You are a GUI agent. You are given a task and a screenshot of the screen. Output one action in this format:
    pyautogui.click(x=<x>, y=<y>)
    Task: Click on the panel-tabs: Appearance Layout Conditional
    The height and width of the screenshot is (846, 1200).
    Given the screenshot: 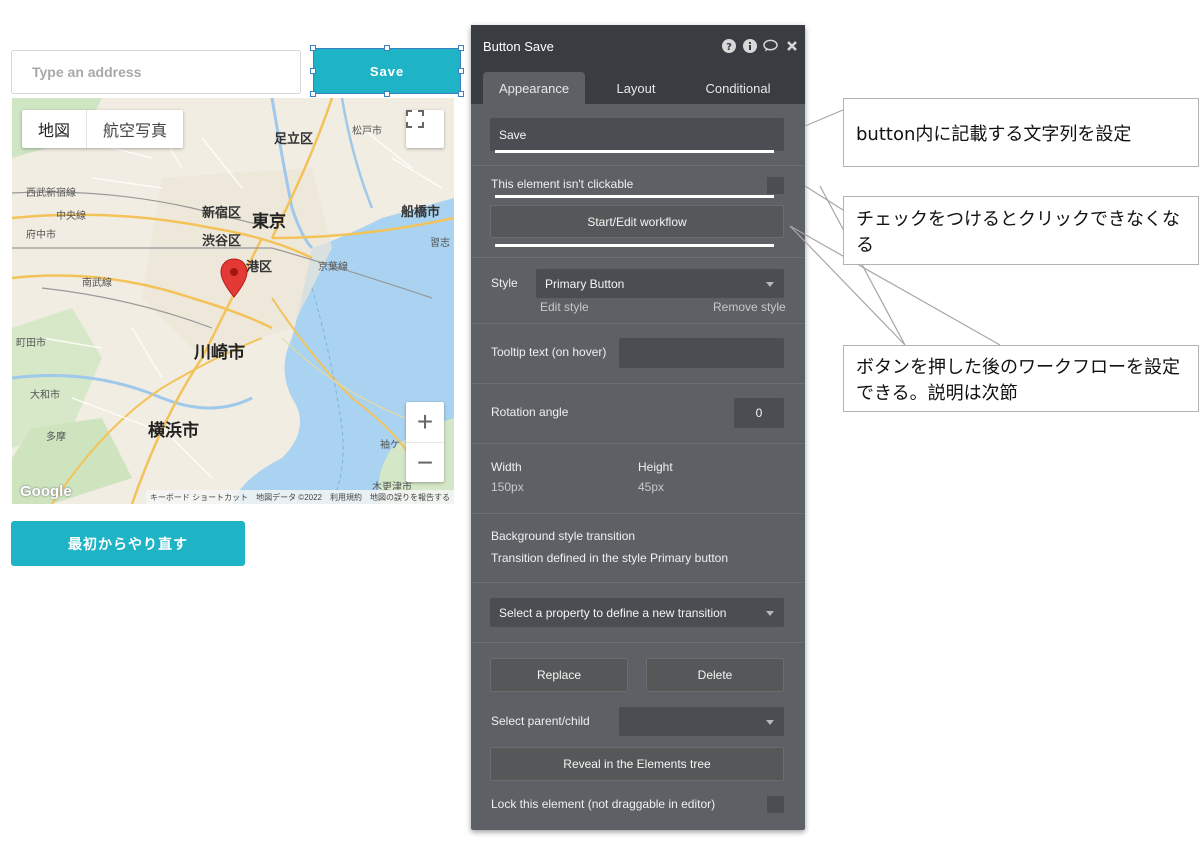 What is the action you would take?
    pyautogui.click(x=638, y=85)
    